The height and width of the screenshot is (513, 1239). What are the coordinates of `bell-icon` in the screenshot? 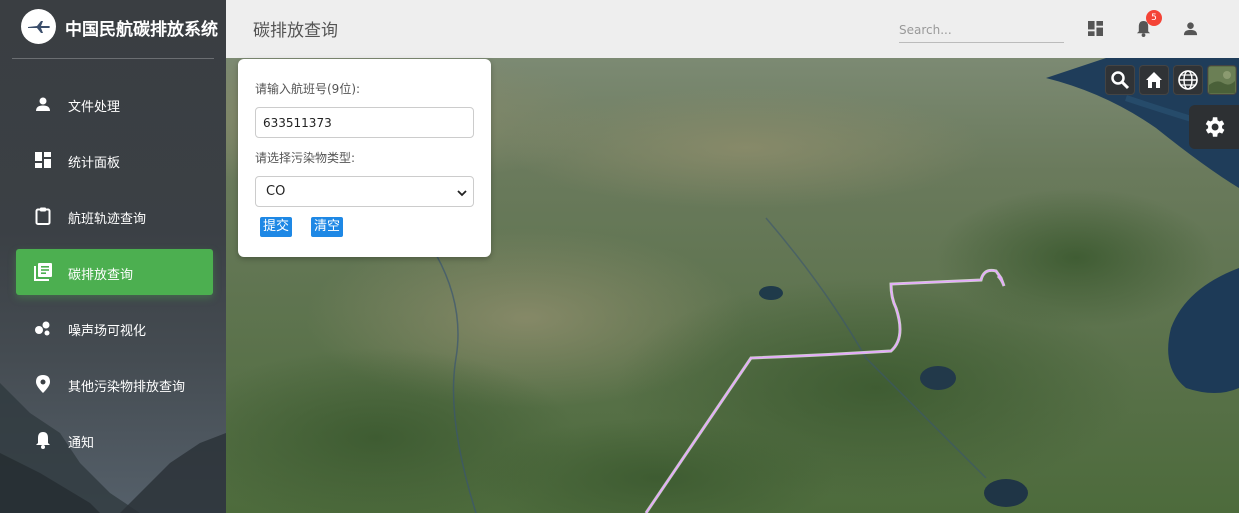 It's located at (43, 440).